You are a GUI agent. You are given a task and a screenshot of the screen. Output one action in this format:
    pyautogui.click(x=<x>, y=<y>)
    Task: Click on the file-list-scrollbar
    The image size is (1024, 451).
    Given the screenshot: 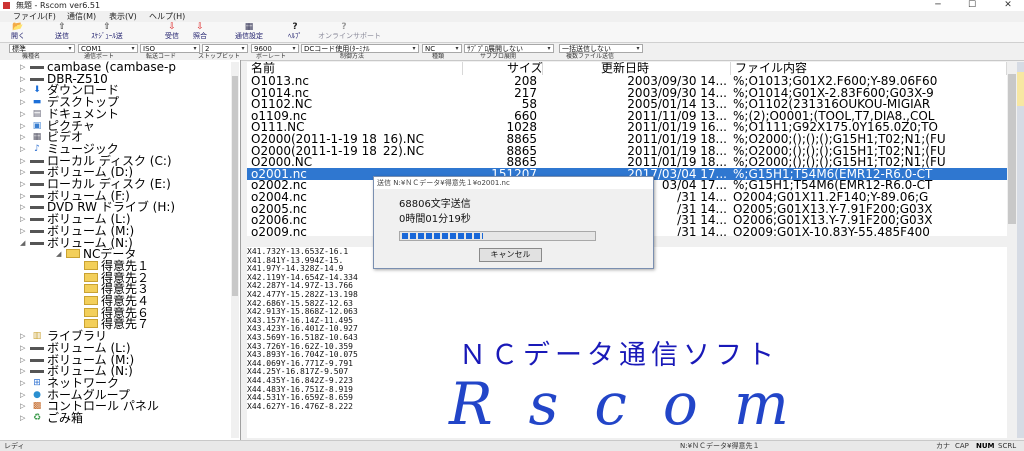 What is the action you would take?
    pyautogui.click(x=1012, y=149)
    